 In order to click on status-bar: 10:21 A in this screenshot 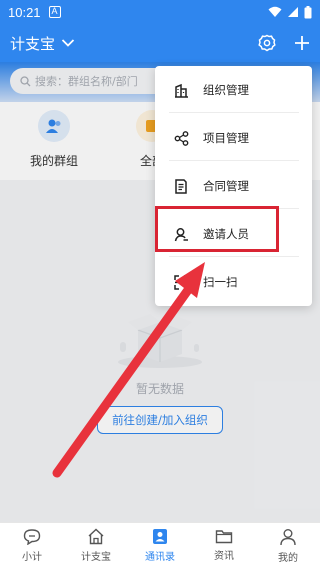, I will do `click(160, 12)`.